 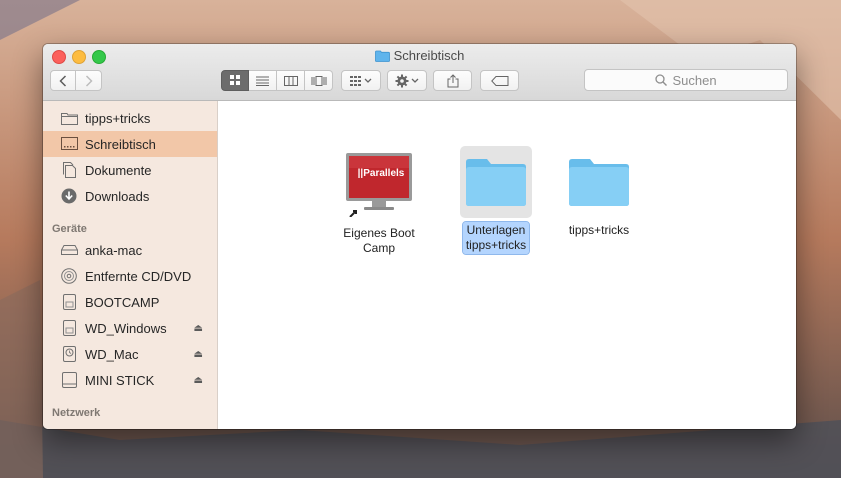 I want to click on list-view-button, so click(x=263, y=80).